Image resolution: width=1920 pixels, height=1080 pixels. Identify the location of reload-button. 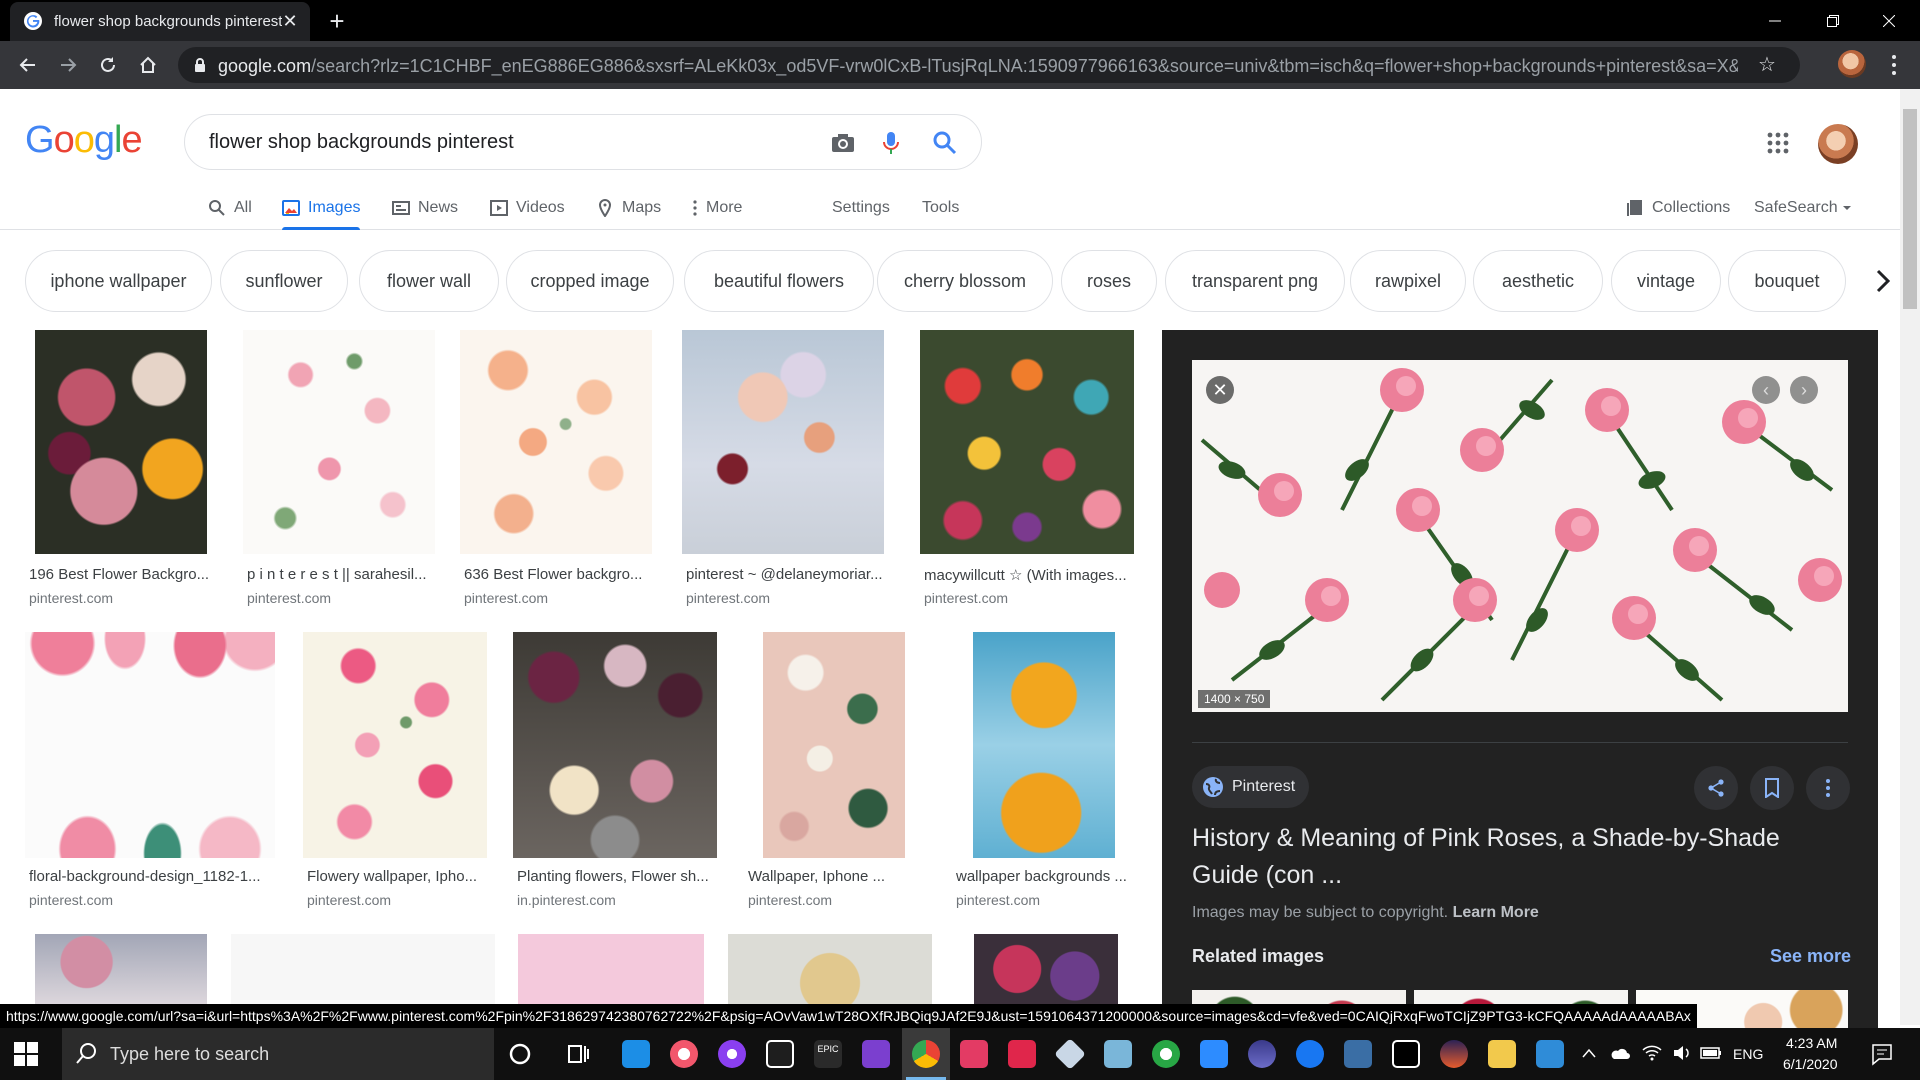
(108, 65).